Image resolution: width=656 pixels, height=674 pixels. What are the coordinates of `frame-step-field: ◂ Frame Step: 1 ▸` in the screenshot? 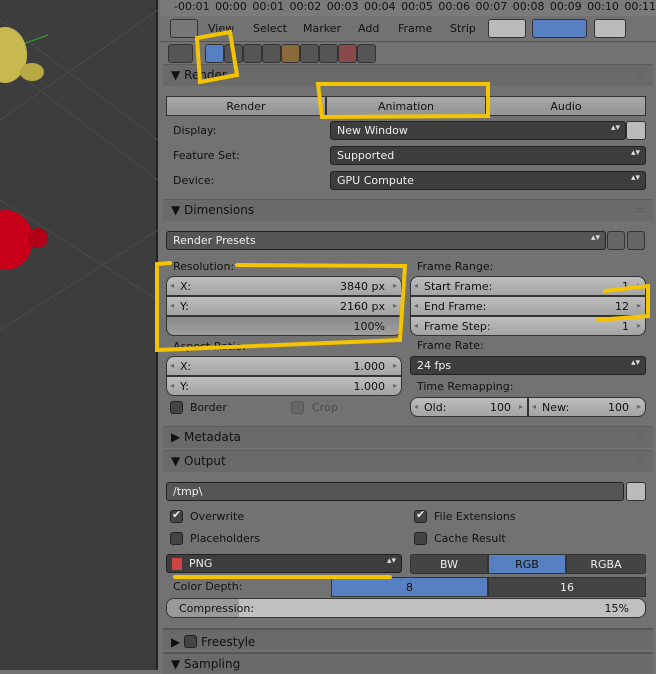 It's located at (528, 326).